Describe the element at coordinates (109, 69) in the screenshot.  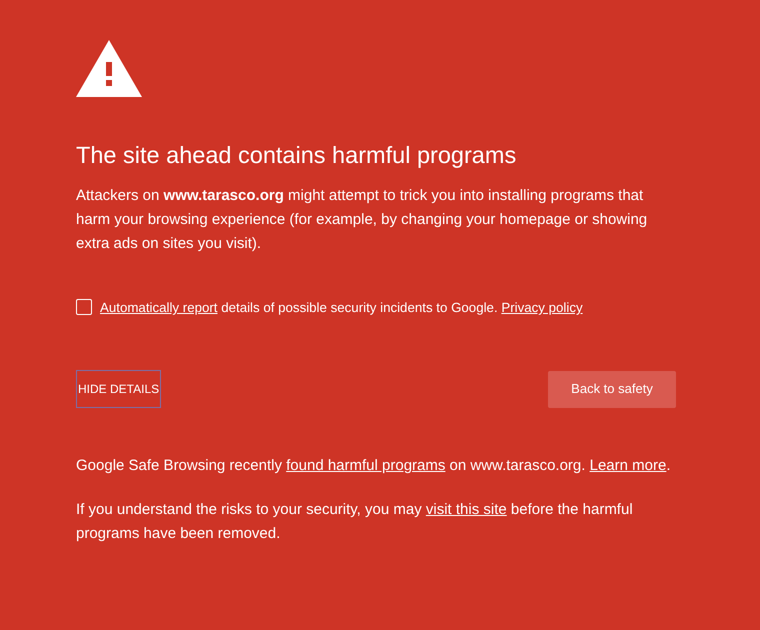
I see `warning-icon` at that location.